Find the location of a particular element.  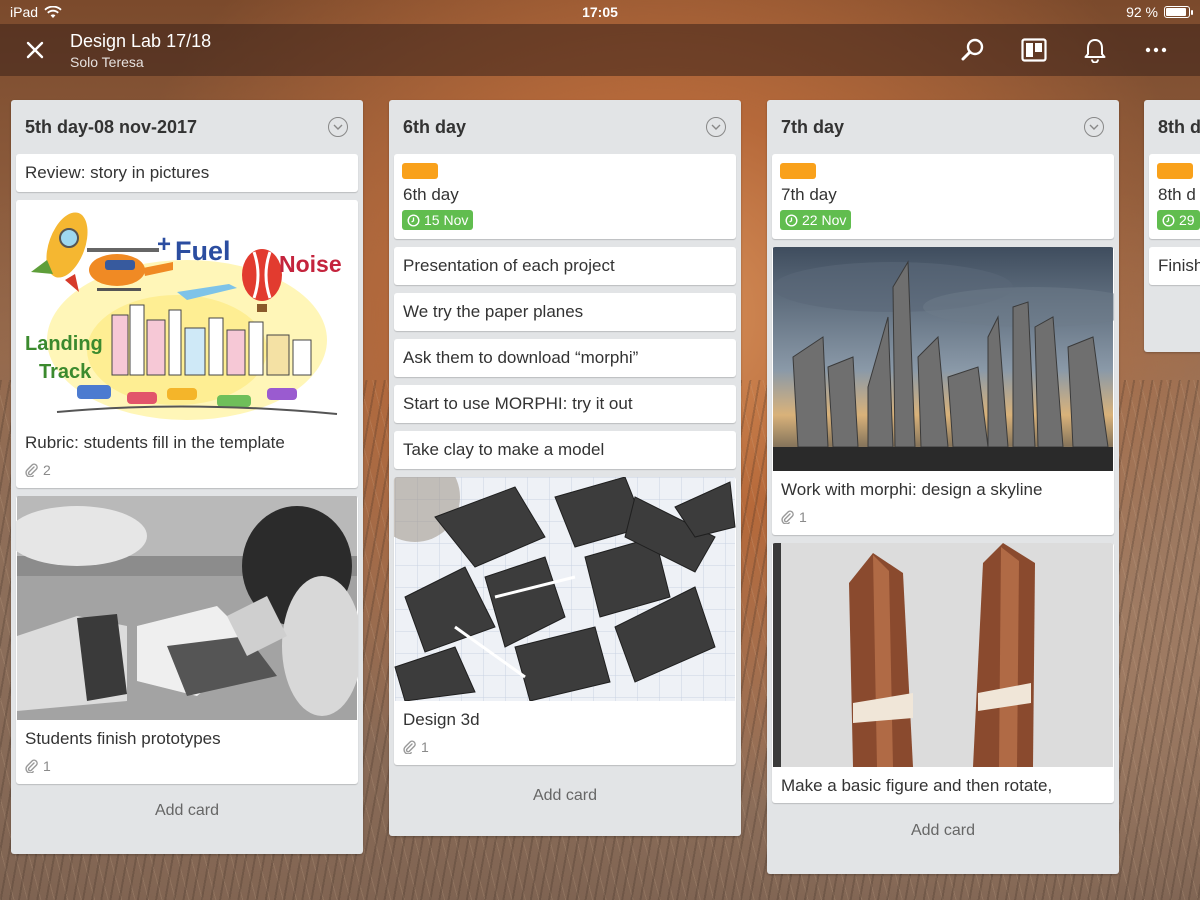

card-8th-day: 8th d 29 is located at coordinates (1174, 196).